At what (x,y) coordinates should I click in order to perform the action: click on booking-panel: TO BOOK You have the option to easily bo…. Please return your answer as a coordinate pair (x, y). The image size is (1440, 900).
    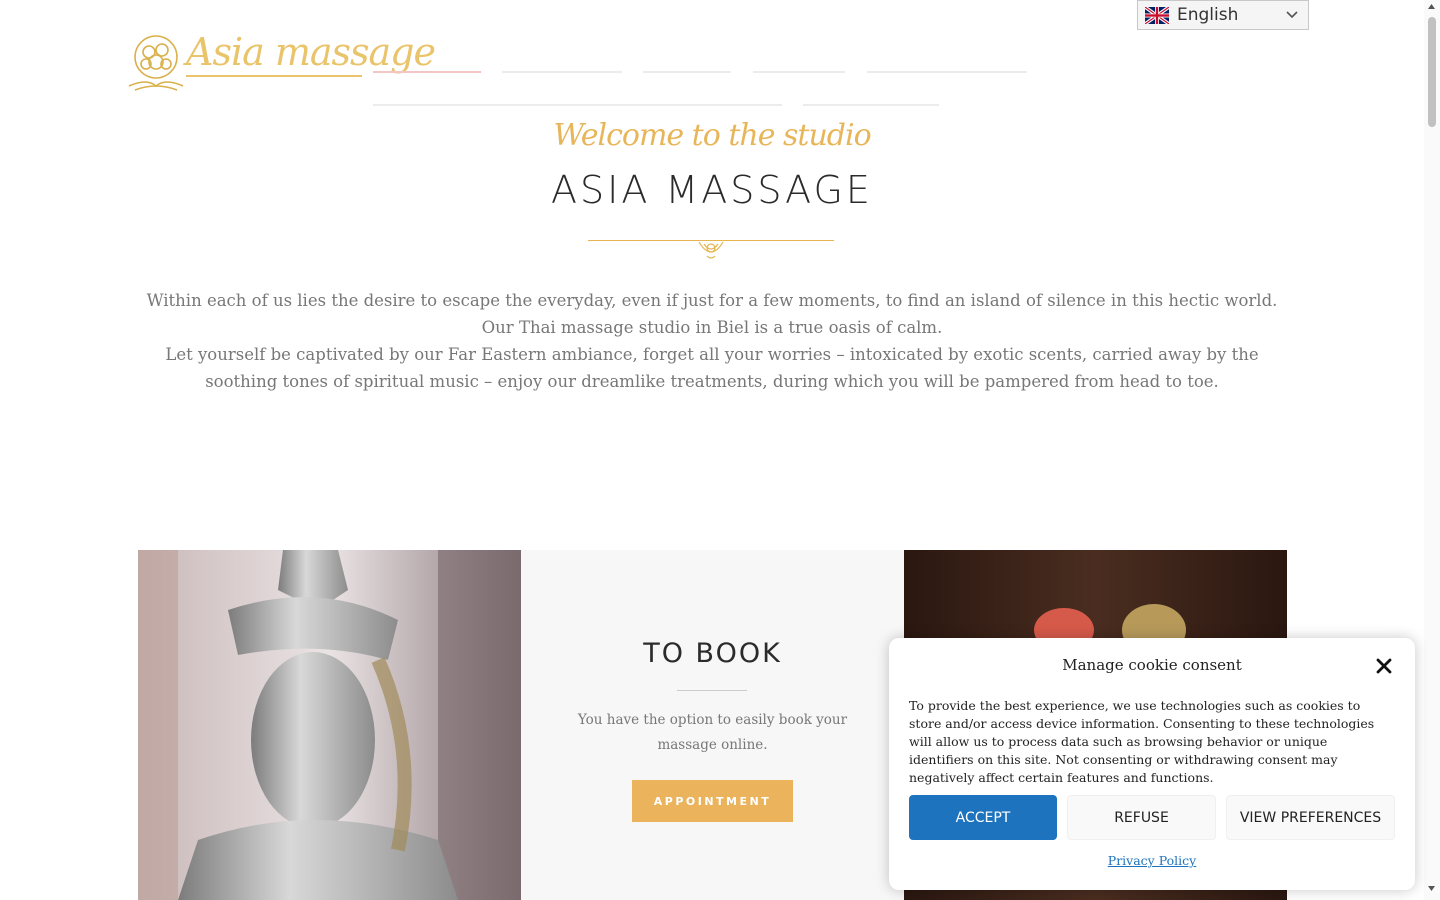
    Looking at the image, I should click on (712, 725).